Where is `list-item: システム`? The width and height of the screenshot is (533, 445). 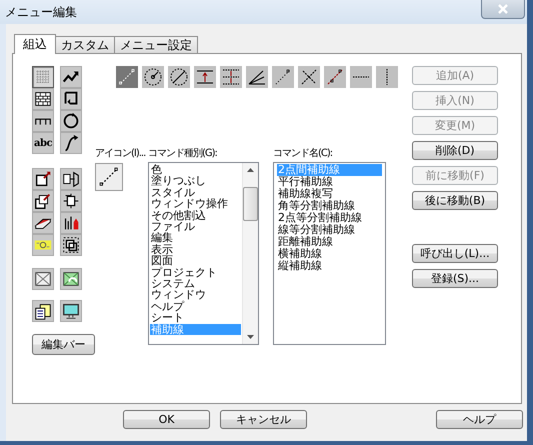
list-item: システム is located at coordinates (195, 284).